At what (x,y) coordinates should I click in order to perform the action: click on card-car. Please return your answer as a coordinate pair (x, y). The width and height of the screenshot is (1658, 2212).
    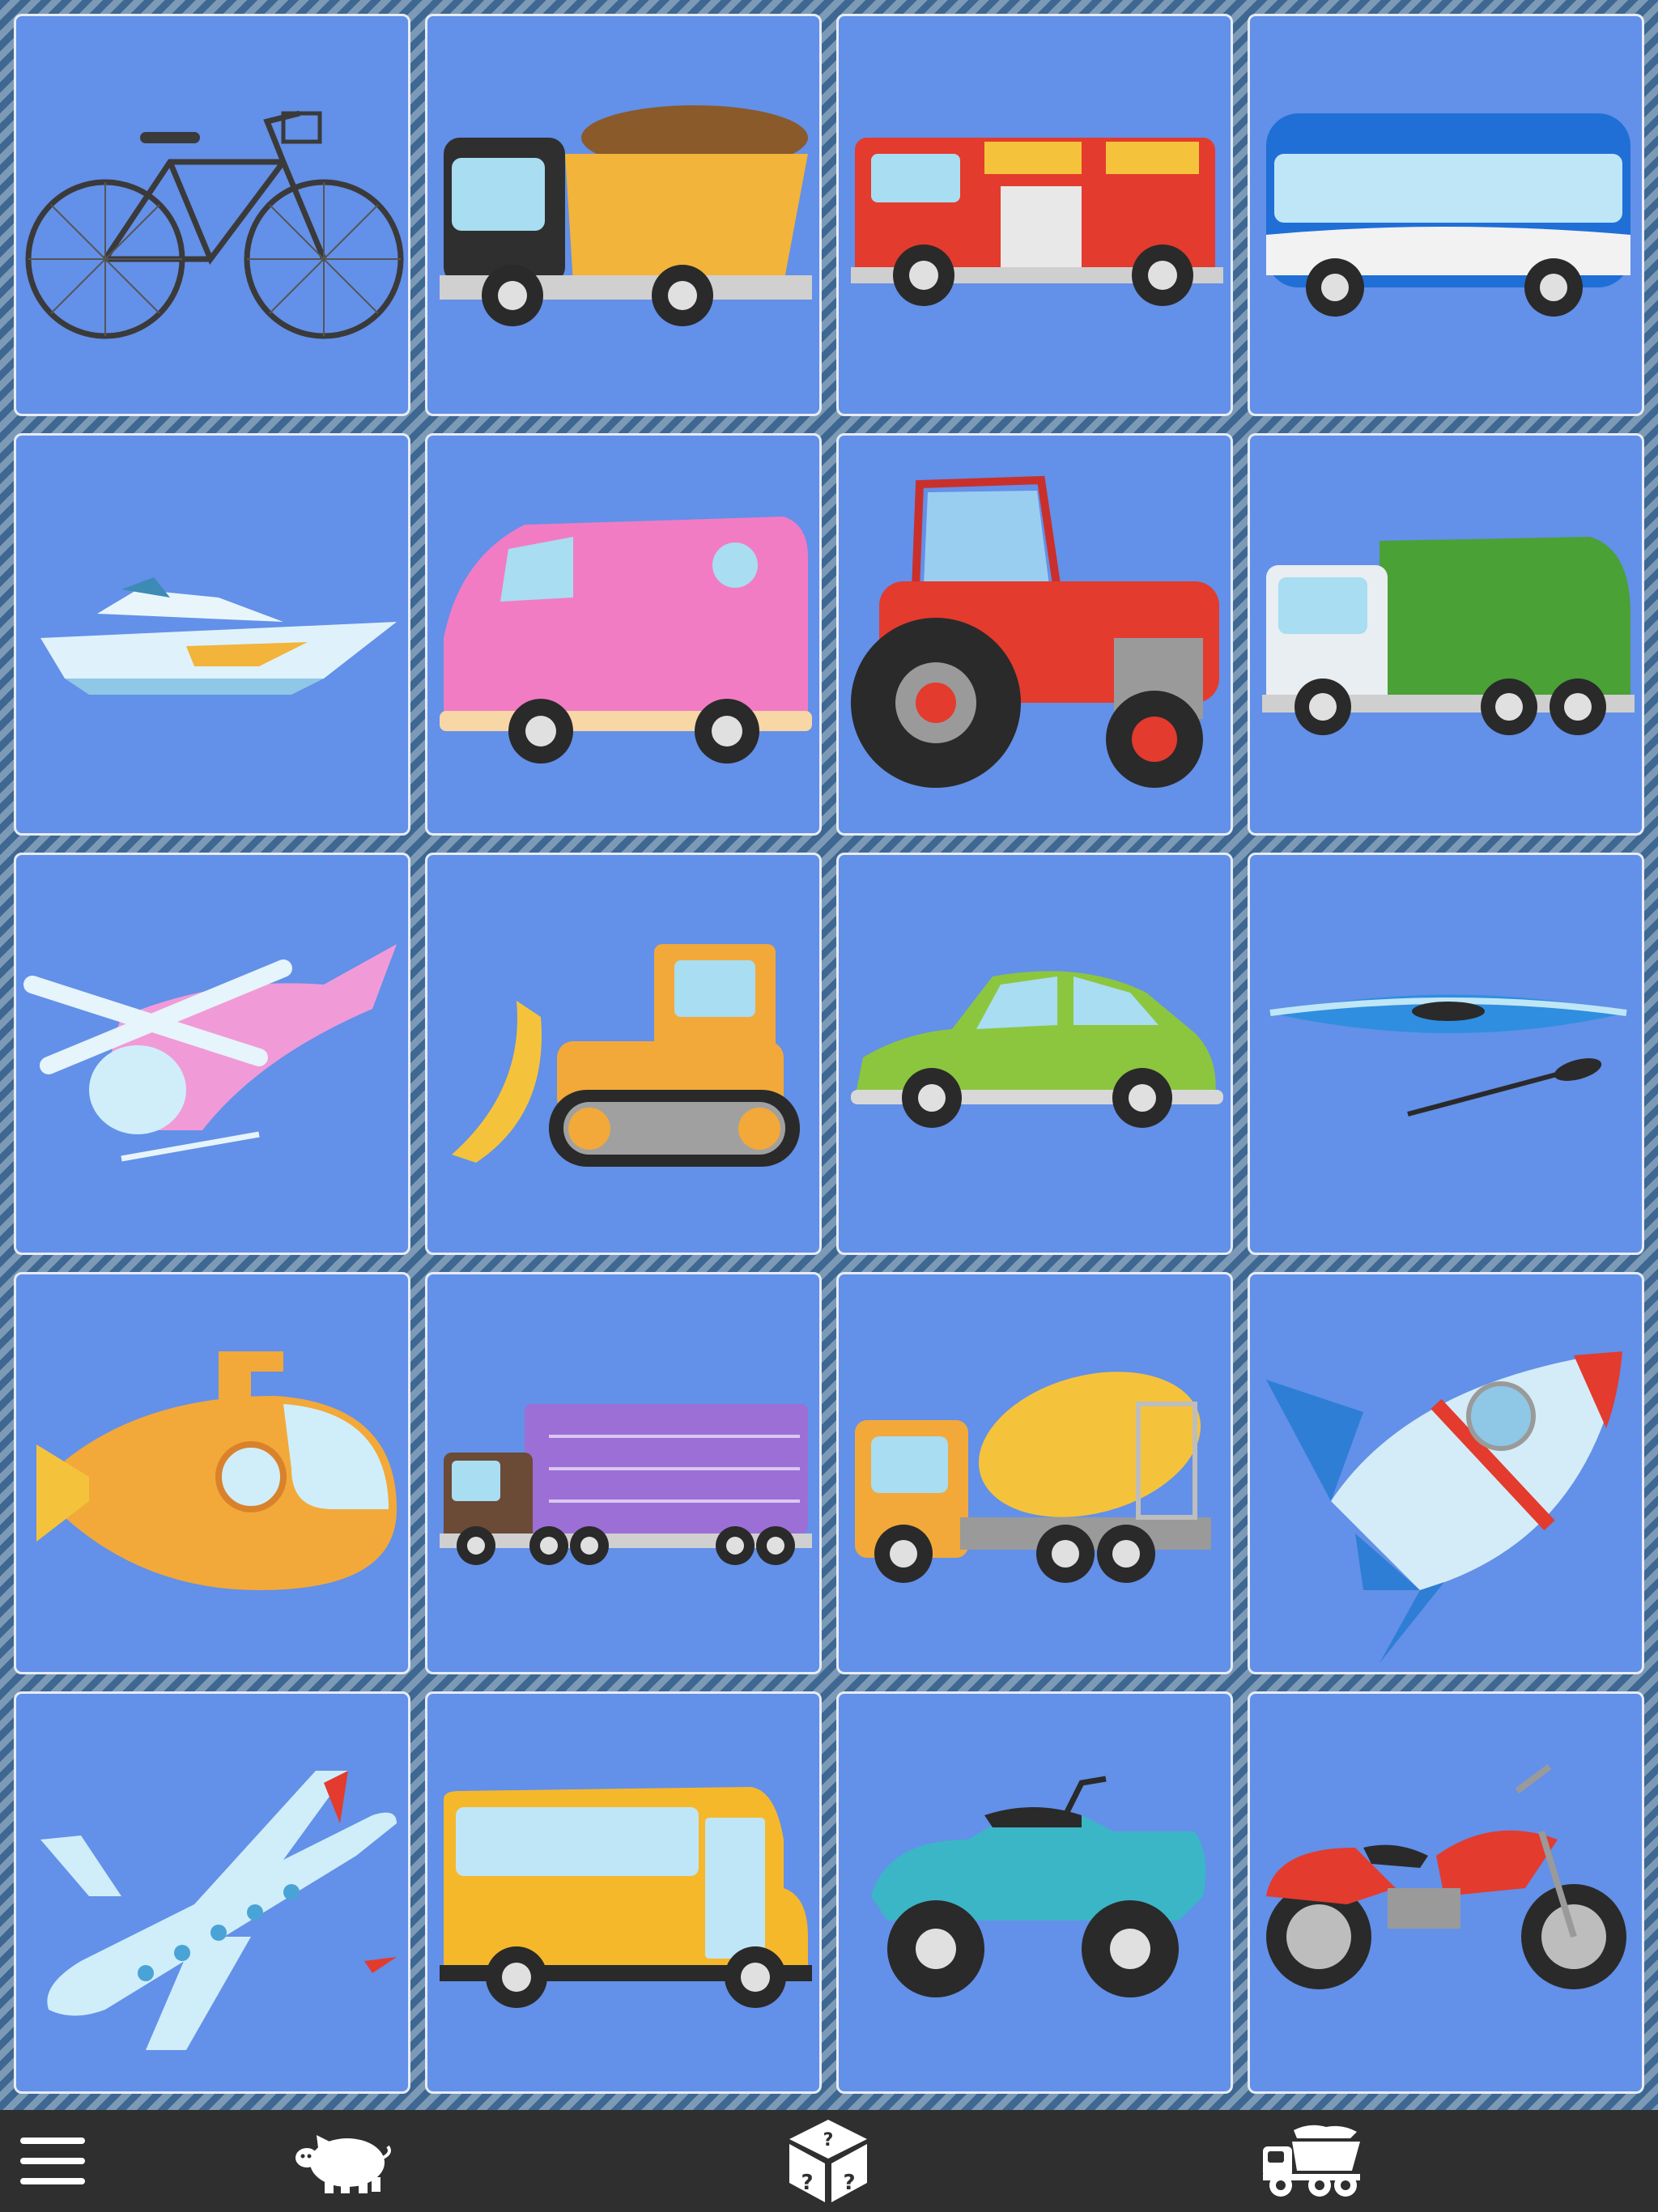
    Looking at the image, I should click on (1034, 1054).